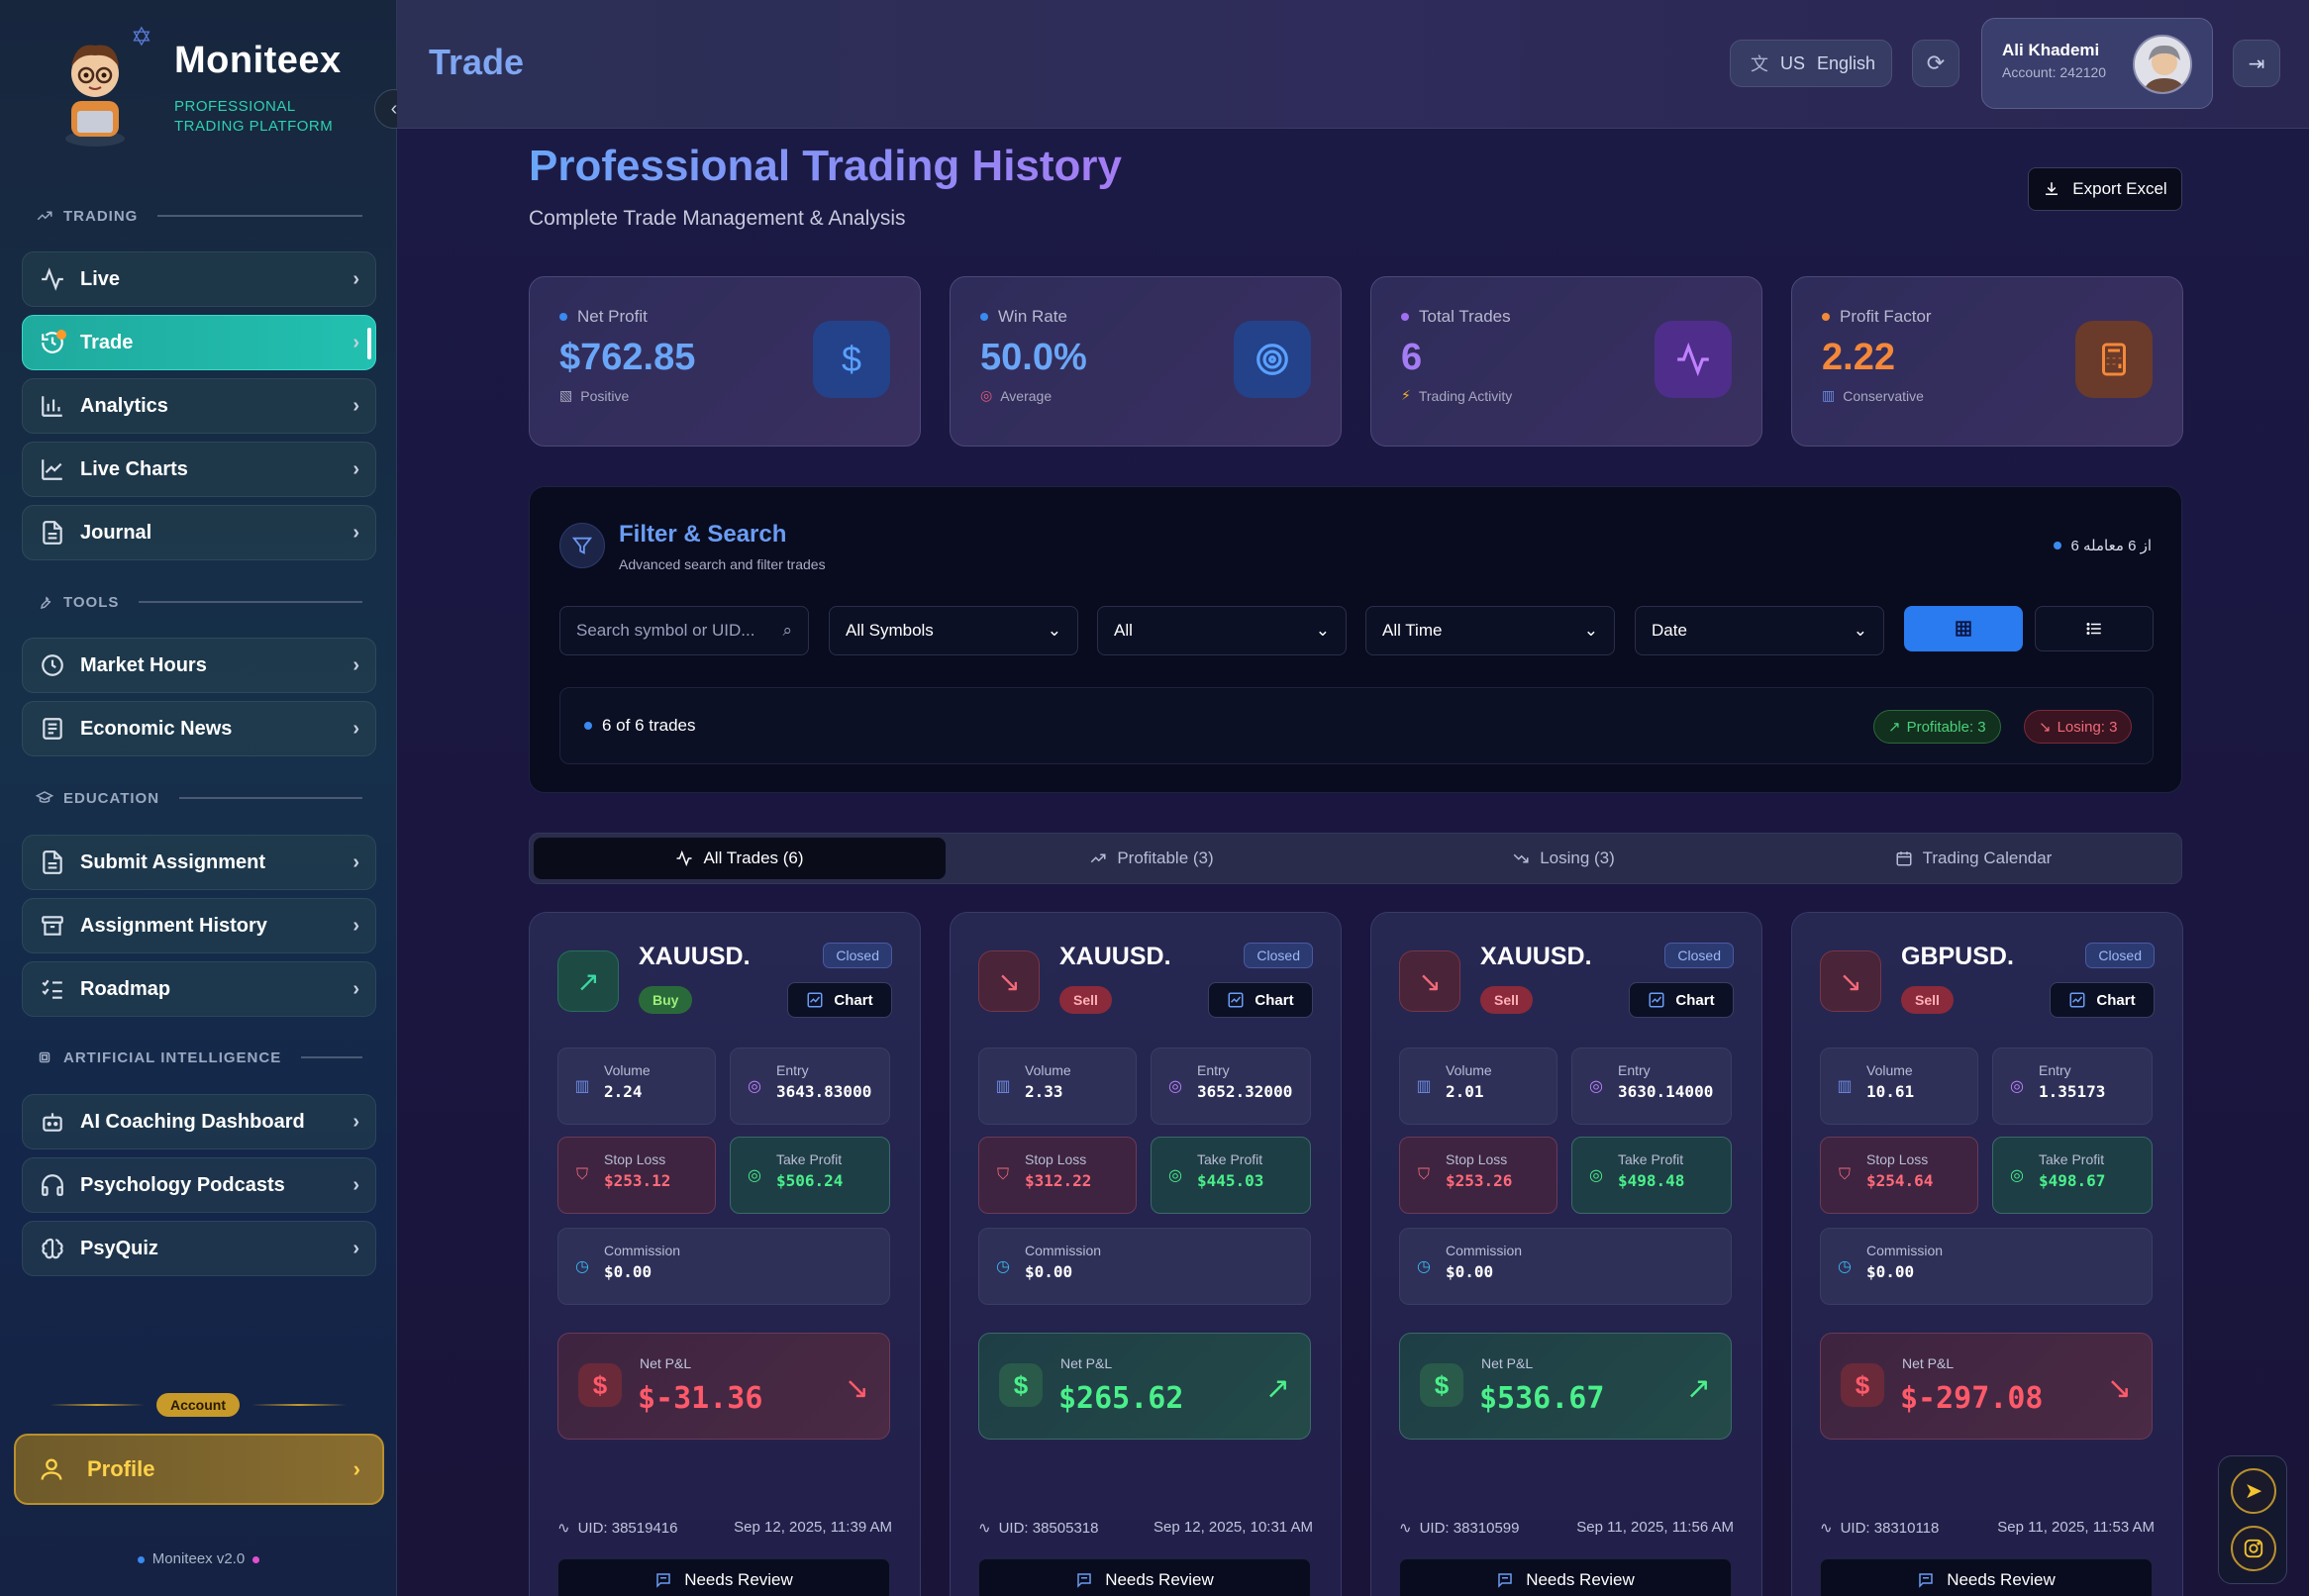 The height and width of the screenshot is (1596, 2309). What do you see at coordinates (810, 1086) in the screenshot?
I see `entry-box: ◎ Entry 3643.83000` at bounding box center [810, 1086].